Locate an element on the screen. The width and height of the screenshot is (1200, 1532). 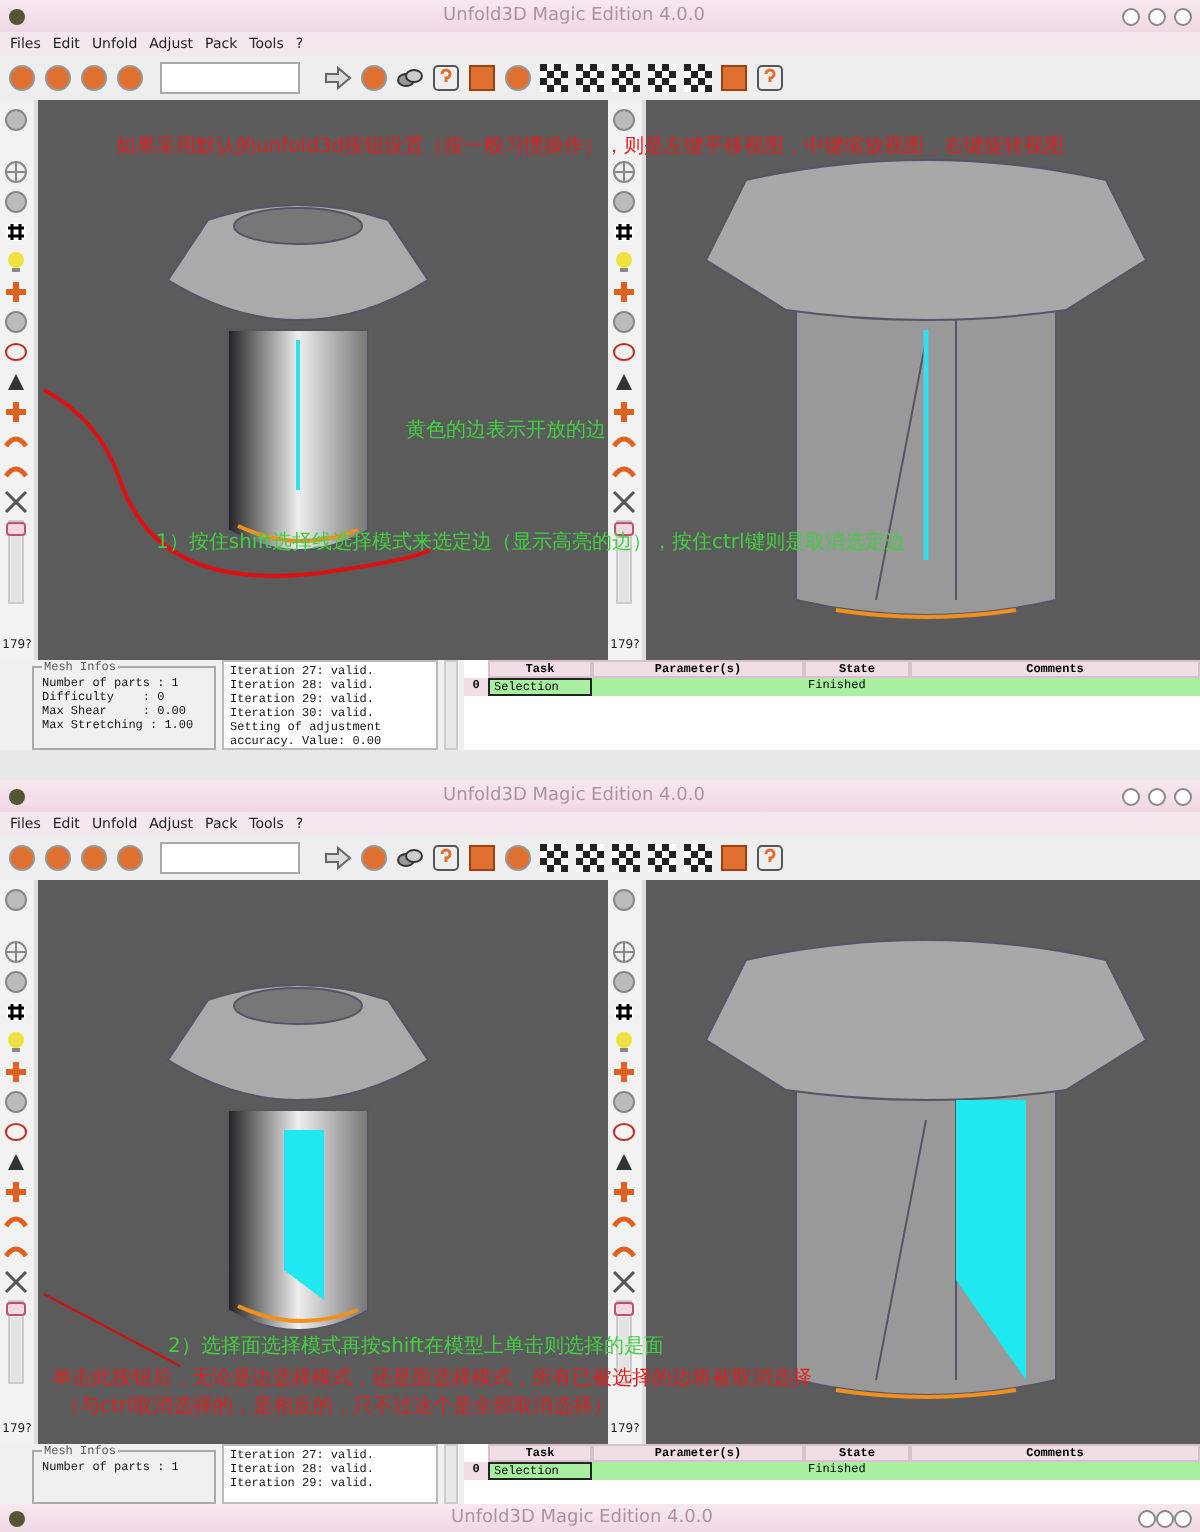
status-text: Unfold3D Magic Edition 4.0.0 is located at coordinates (582, 1518).